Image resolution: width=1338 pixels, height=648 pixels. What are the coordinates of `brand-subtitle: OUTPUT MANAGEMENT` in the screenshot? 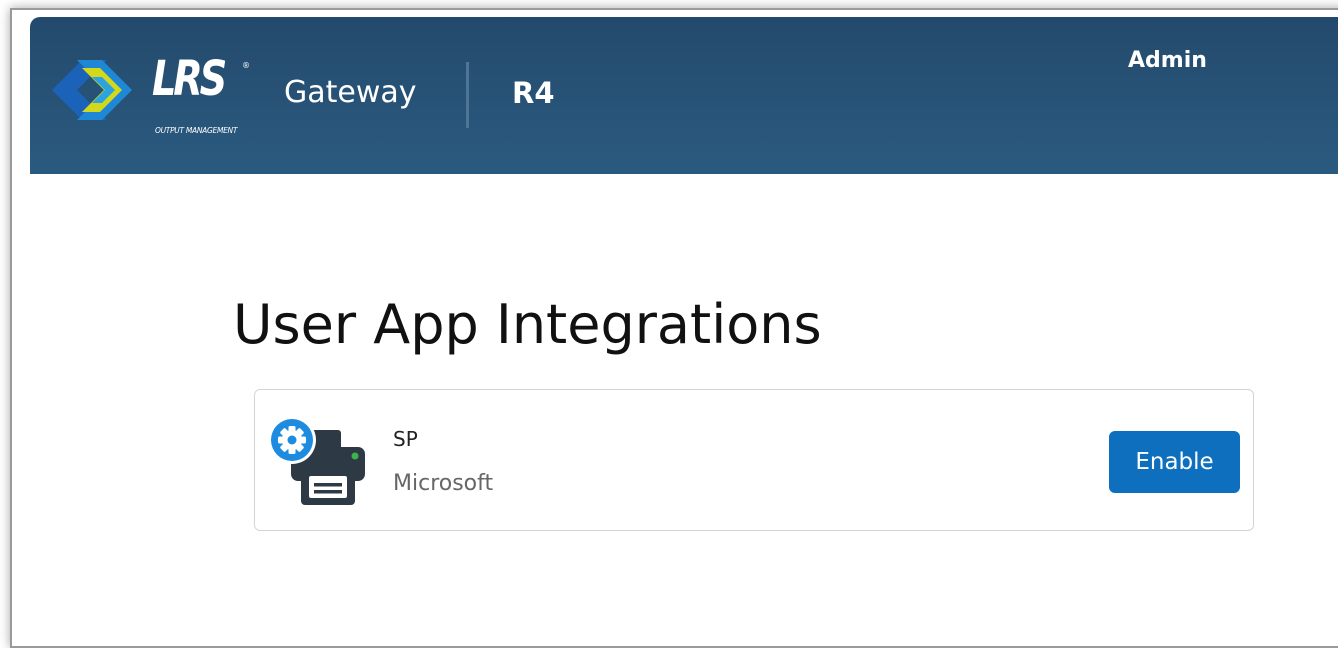 It's located at (196, 130).